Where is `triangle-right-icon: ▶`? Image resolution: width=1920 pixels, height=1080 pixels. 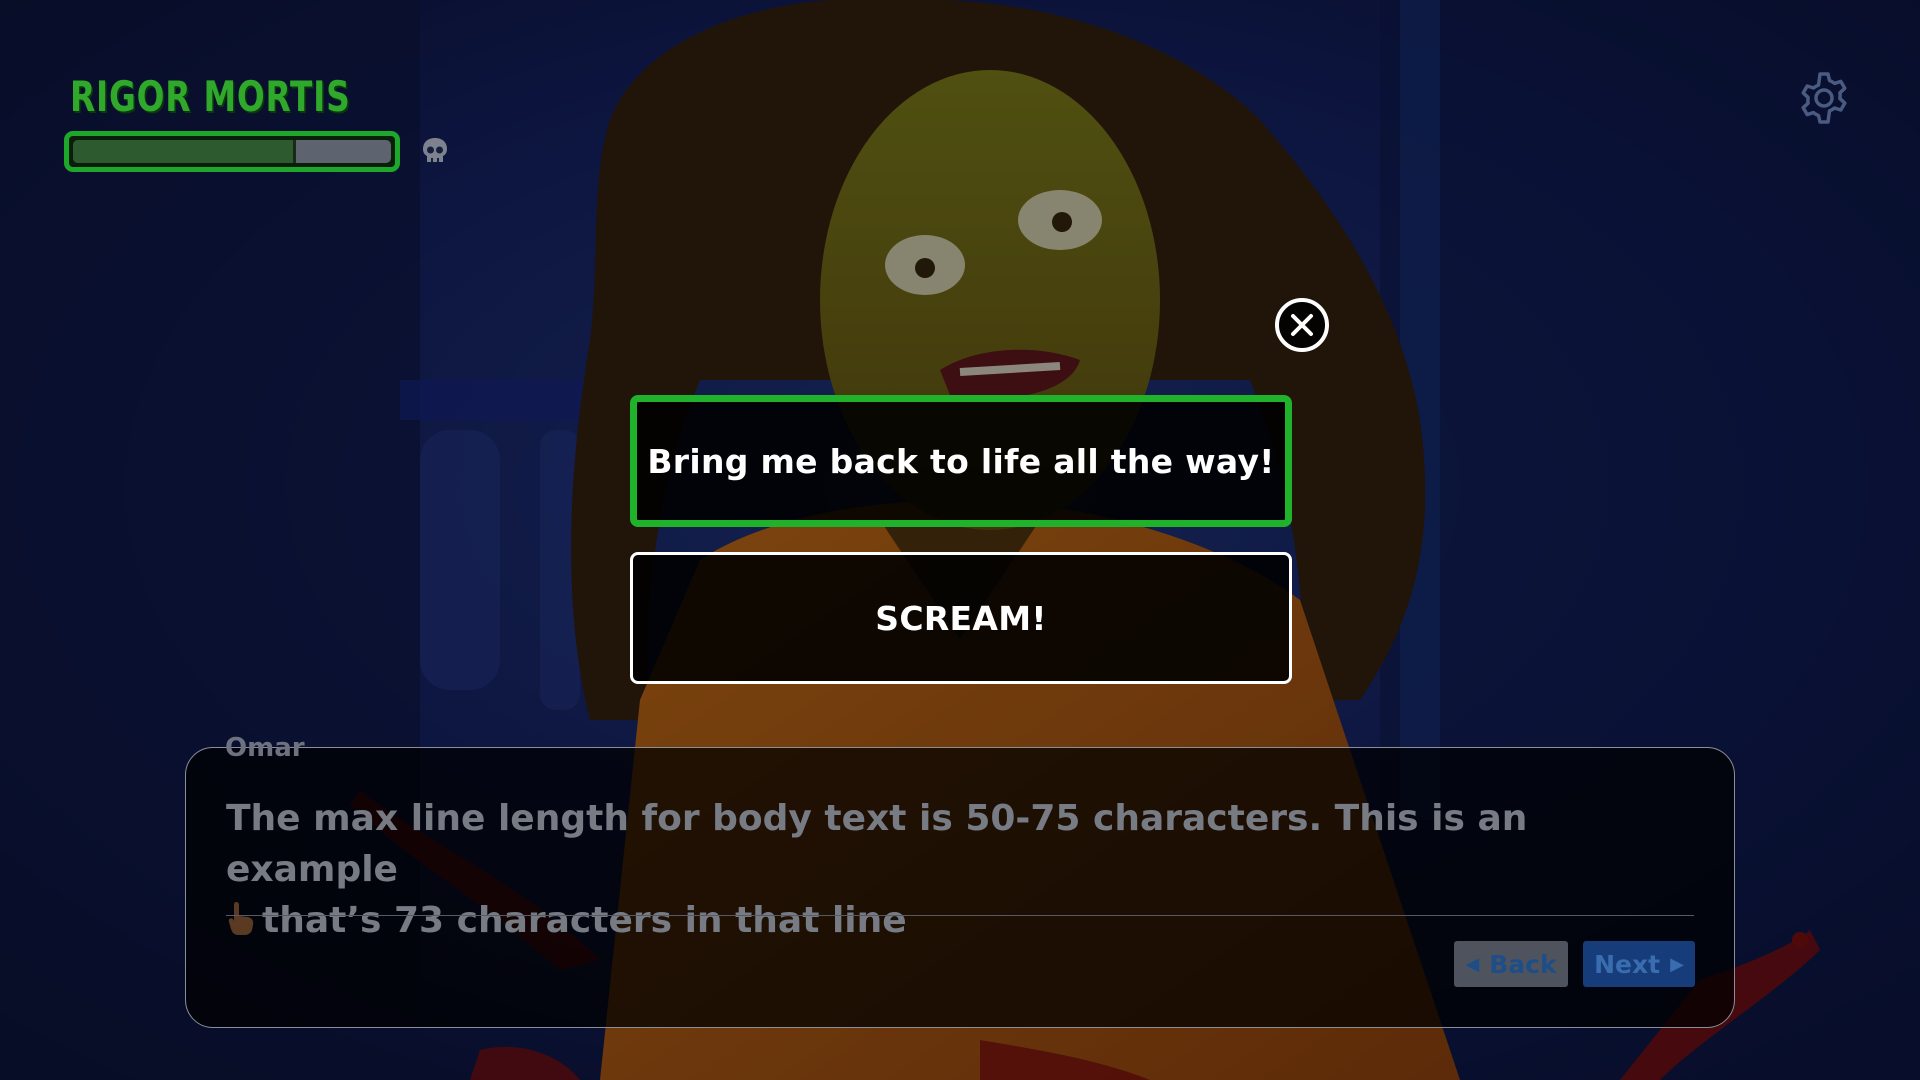 triangle-right-icon: ▶ is located at coordinates (1677, 964).